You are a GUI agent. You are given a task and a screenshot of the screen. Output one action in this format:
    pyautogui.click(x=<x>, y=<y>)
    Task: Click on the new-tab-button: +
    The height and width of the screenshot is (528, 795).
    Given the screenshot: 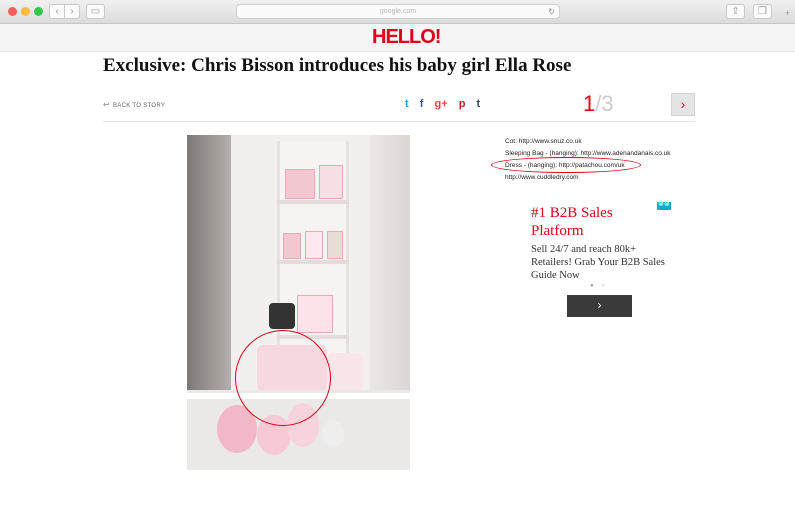 What is the action you would take?
    pyautogui.click(x=787, y=13)
    